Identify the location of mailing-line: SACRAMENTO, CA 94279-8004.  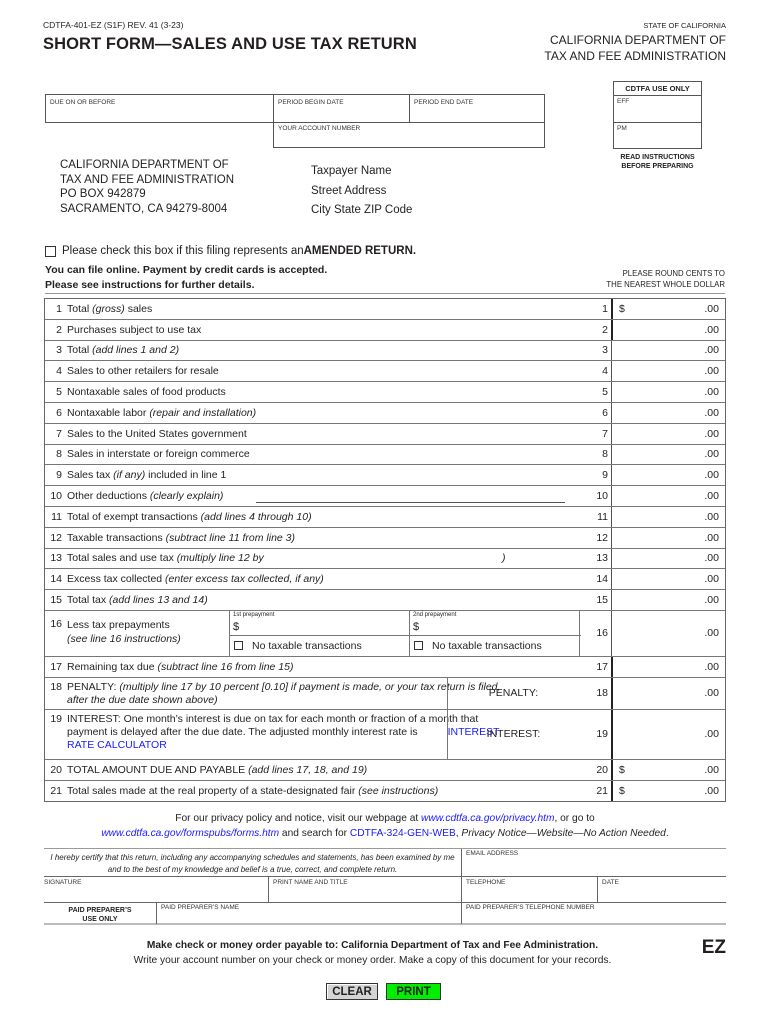
(144, 208).